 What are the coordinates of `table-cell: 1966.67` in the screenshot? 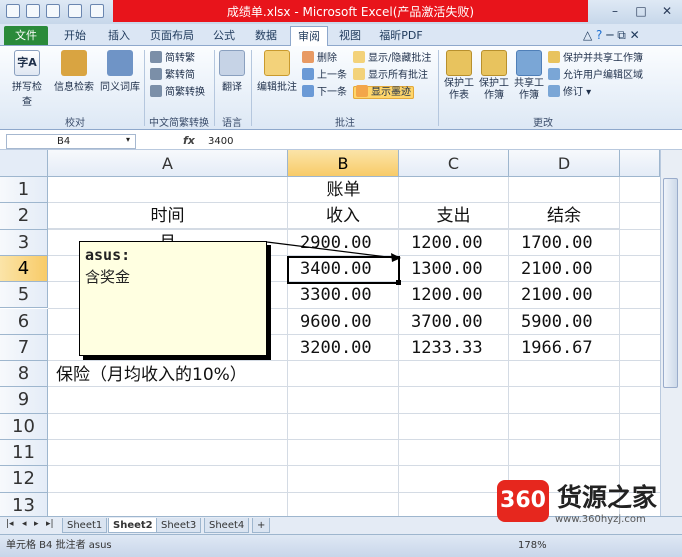 It's located at (569, 348).